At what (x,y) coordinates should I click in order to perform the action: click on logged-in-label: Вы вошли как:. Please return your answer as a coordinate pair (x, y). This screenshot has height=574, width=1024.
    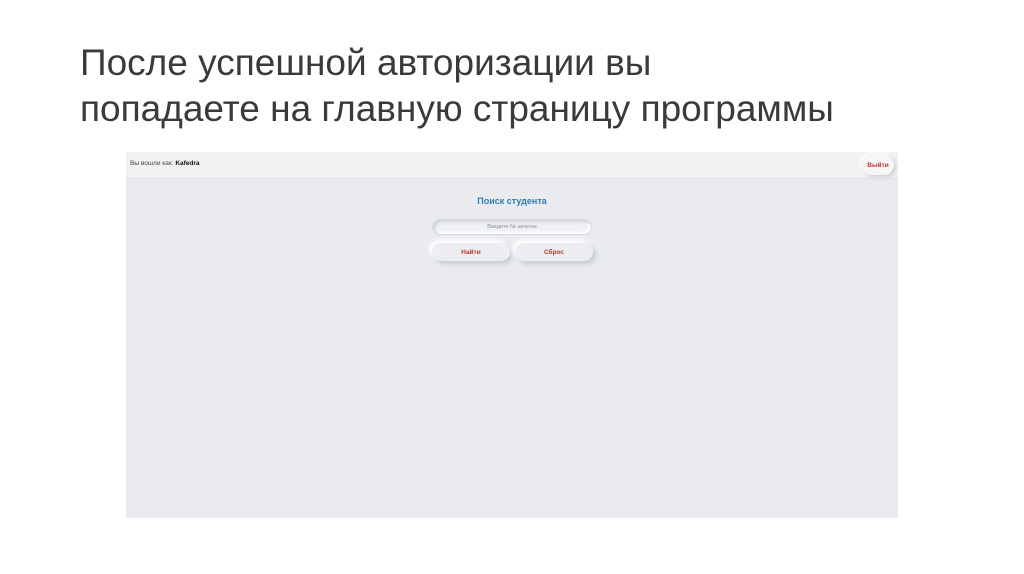
    Looking at the image, I should click on (152, 163).